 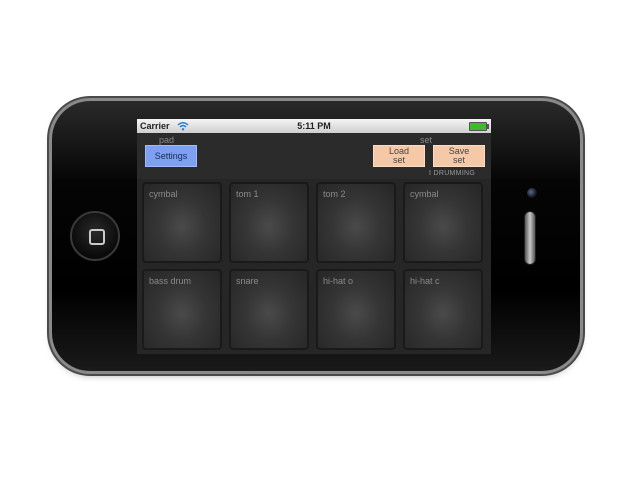 I want to click on drum-pad: tom 1, so click(x=269, y=222).